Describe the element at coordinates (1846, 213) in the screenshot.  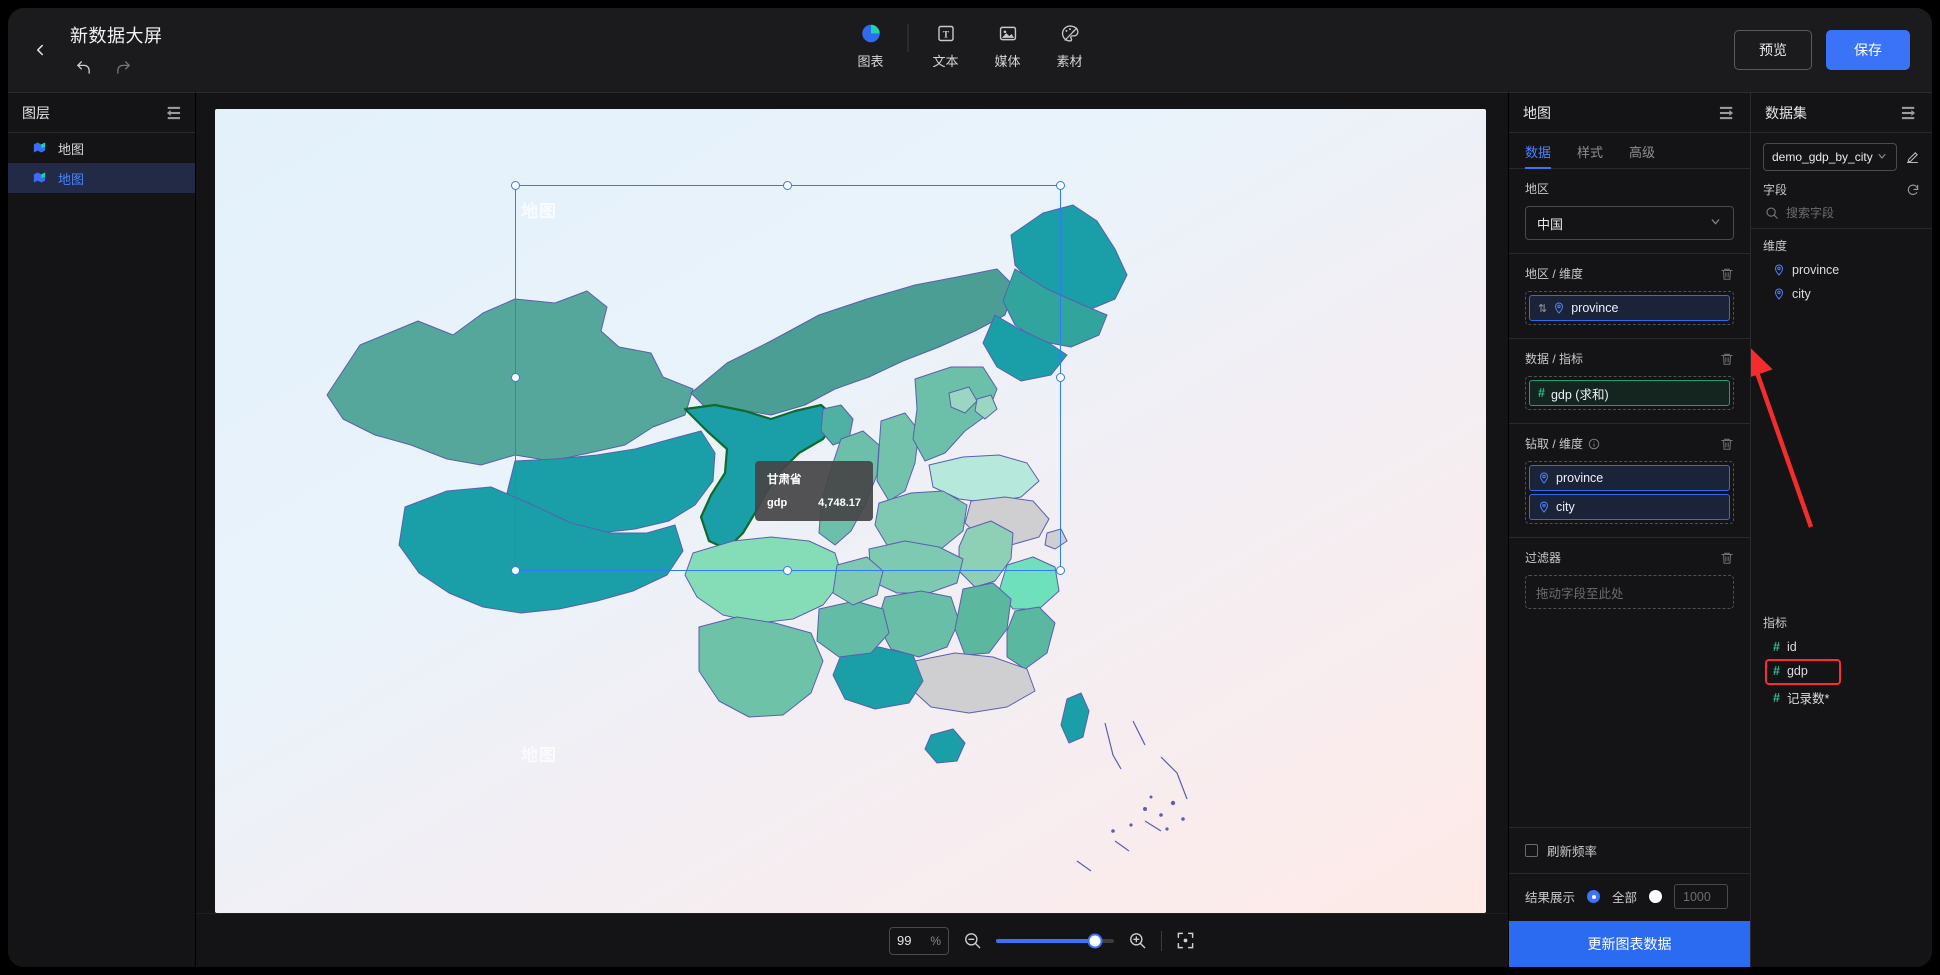
I see `search-input` at that location.